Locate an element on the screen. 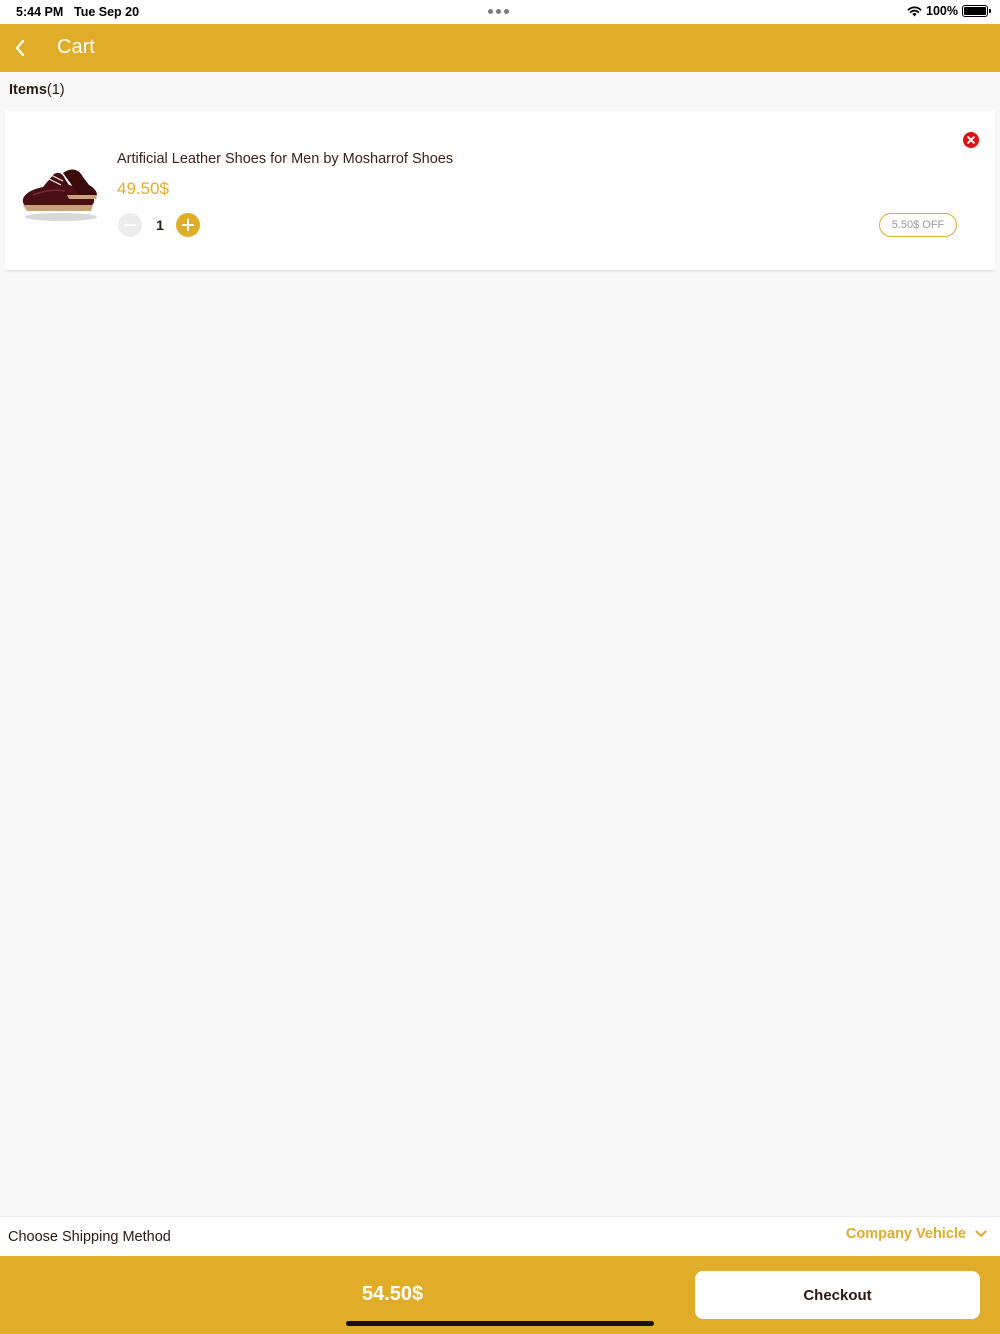 The height and width of the screenshot is (1334, 1000). shoe-image is located at coordinates (59, 195).